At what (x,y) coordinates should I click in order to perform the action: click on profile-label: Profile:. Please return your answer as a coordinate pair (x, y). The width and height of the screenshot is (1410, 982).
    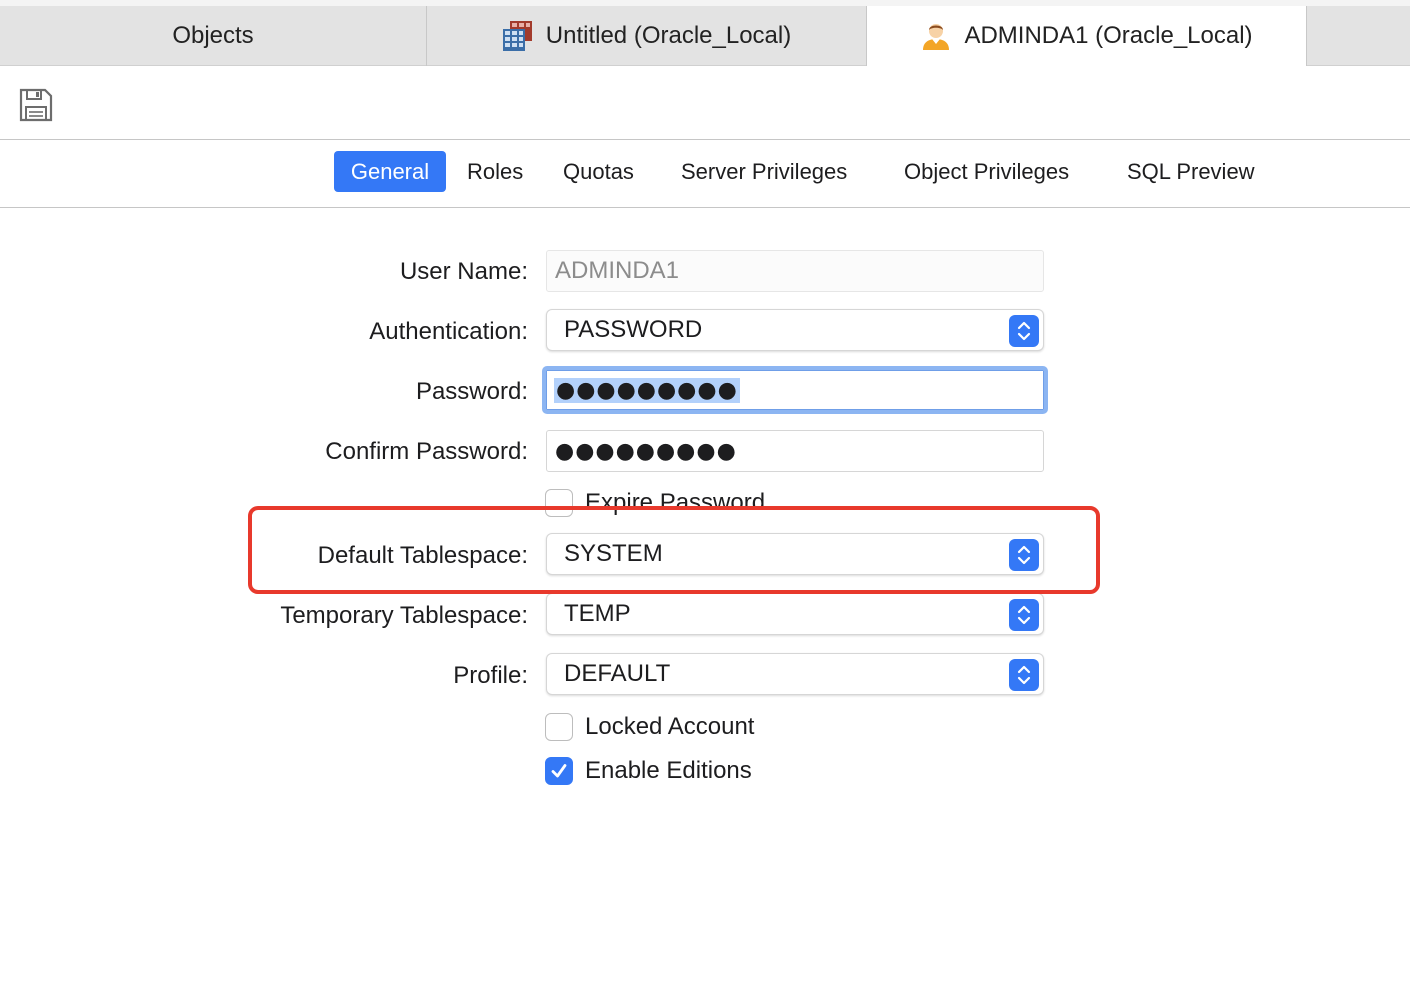
    Looking at the image, I should click on (490, 675).